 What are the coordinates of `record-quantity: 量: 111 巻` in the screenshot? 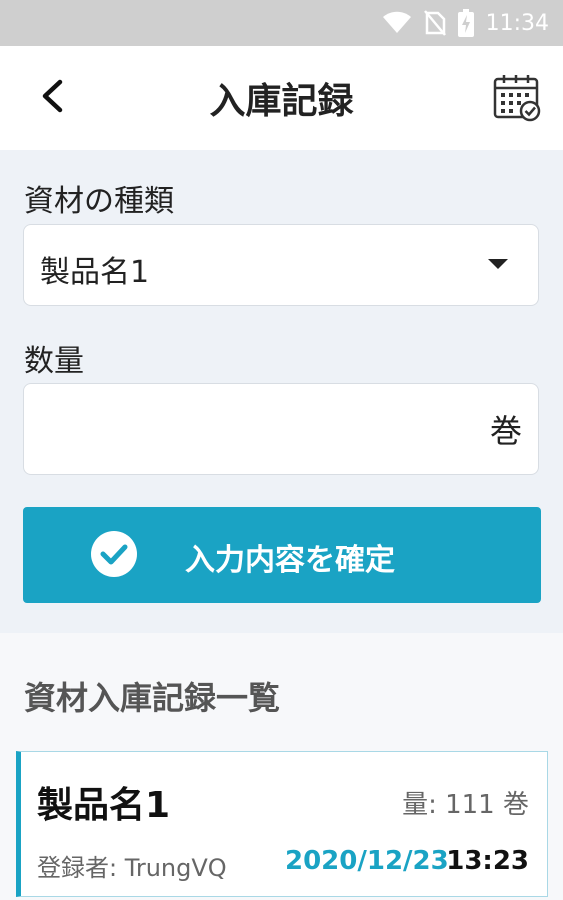 It's located at (465, 805).